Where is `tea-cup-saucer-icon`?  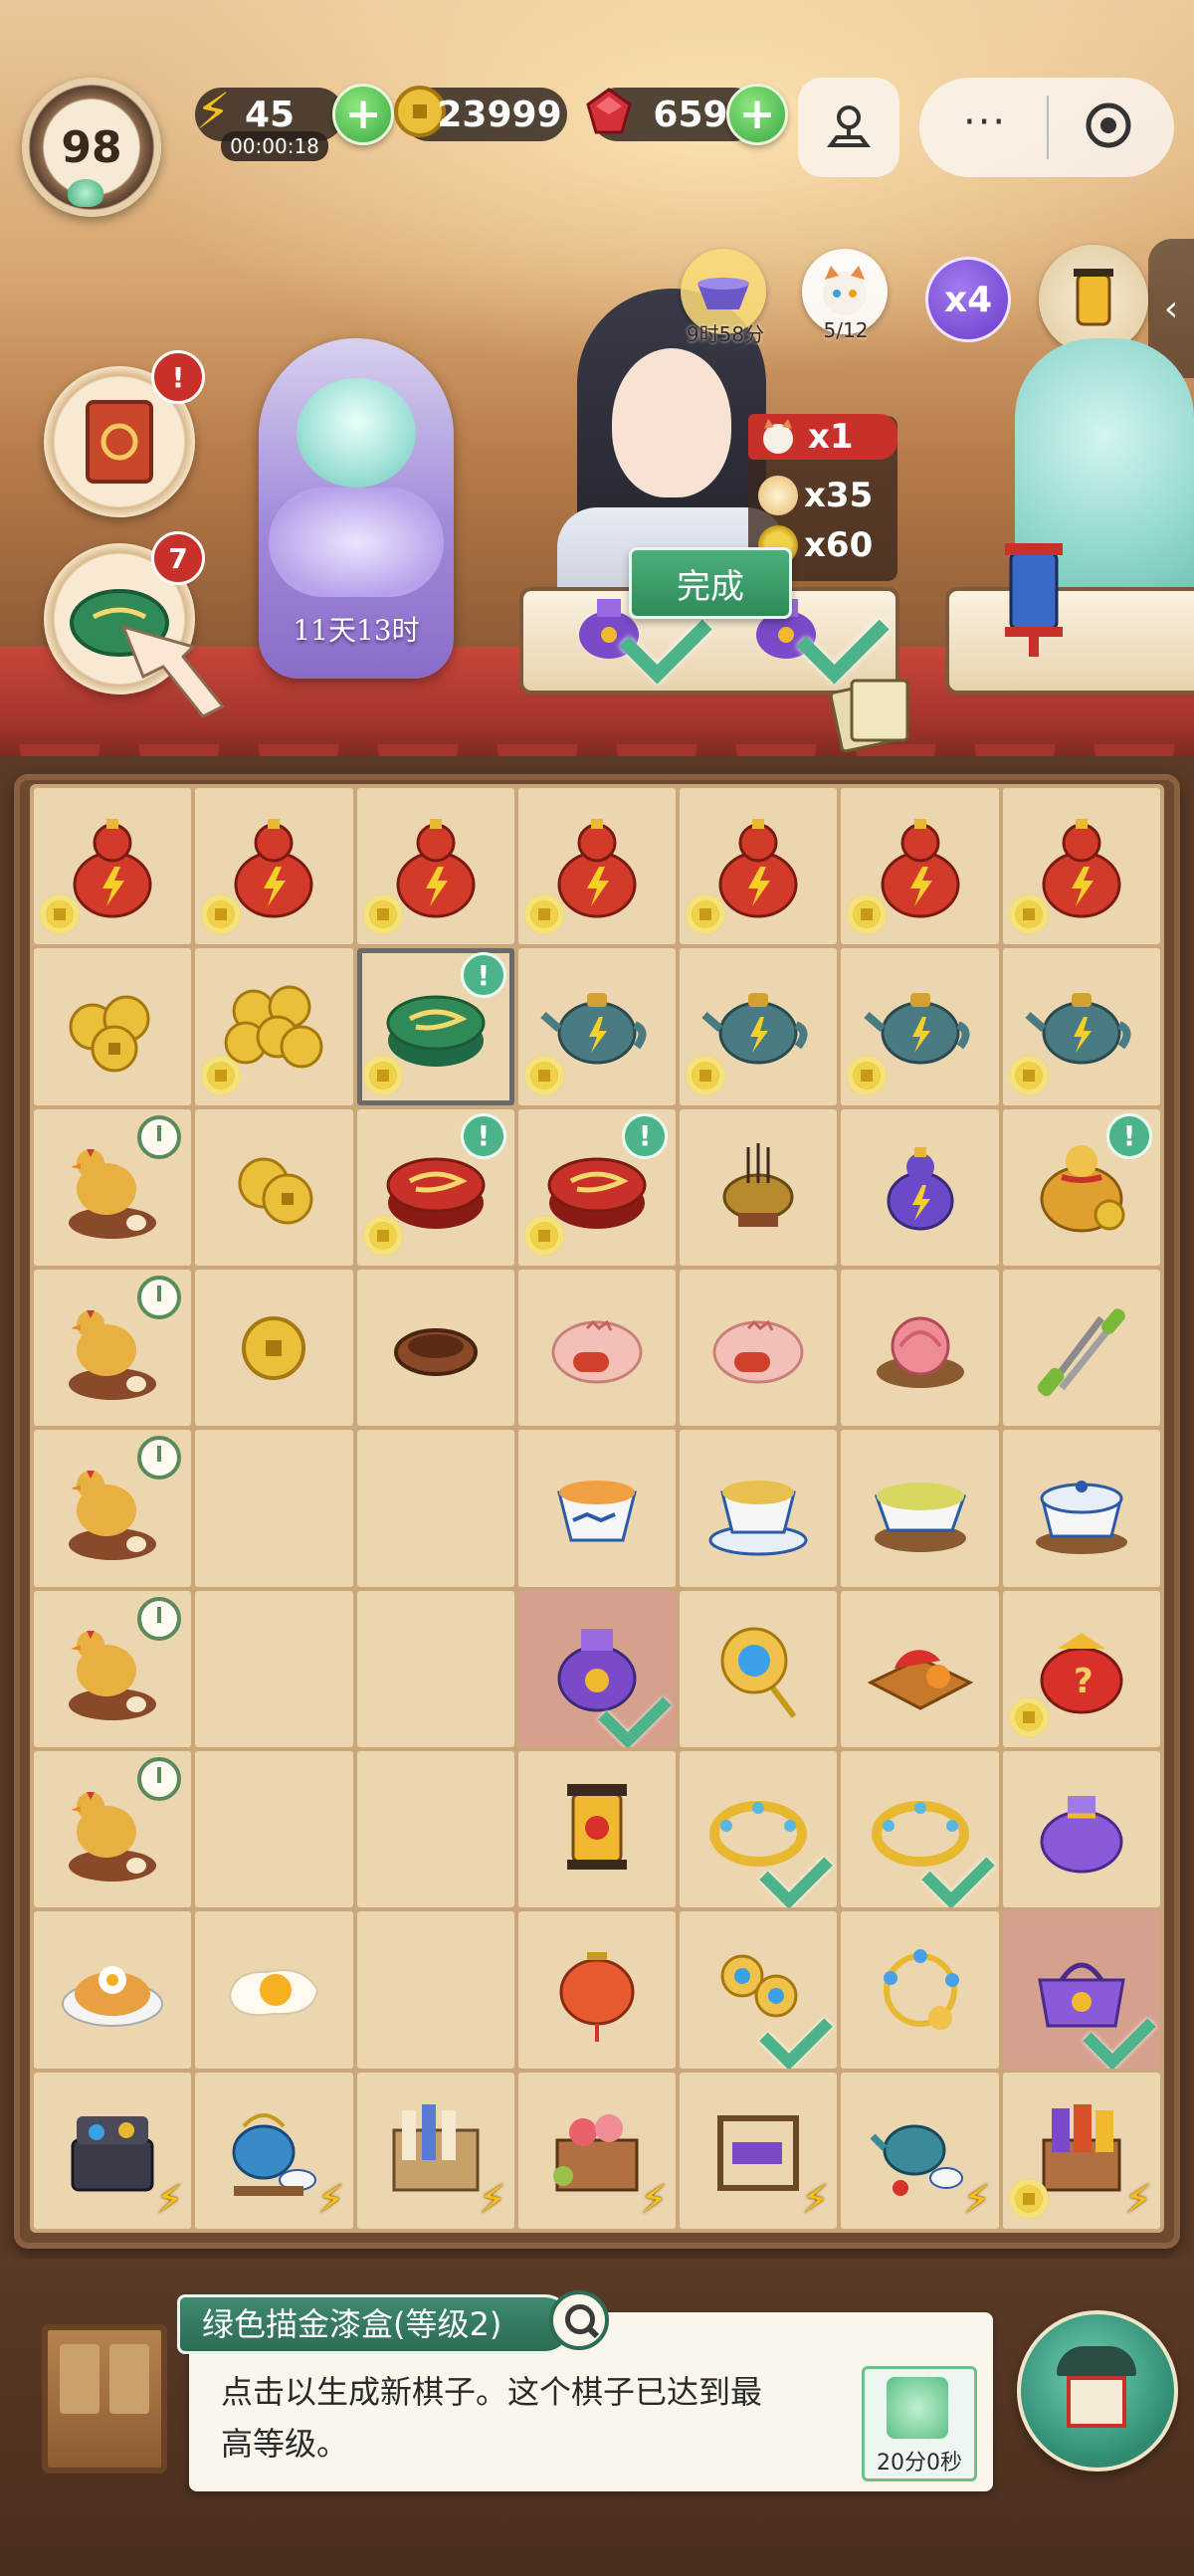 tea-cup-saucer-icon is located at coordinates (758, 1508).